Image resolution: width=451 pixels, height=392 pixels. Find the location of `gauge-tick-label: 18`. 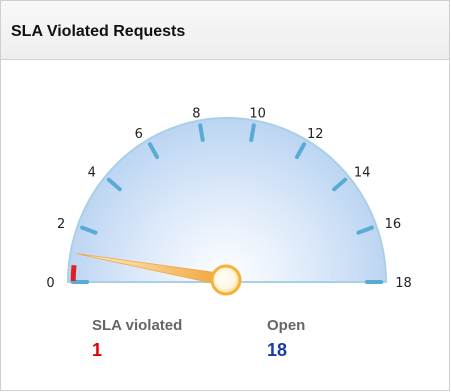

gauge-tick-label: 18 is located at coordinates (403, 283).